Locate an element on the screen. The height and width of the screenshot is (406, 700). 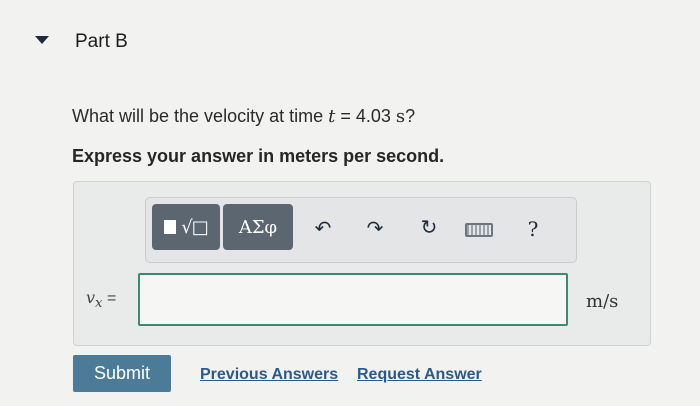
answer-variable-label: vx = is located at coordinates (101, 299).